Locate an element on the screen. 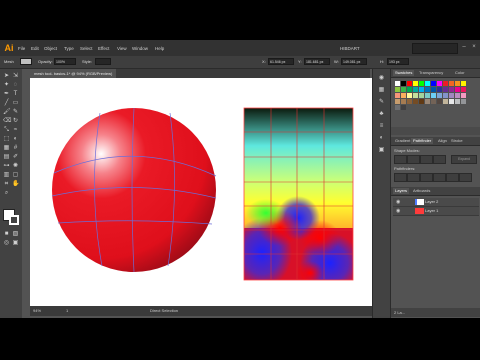  workspace-switcher: HIBDART is located at coordinates (350, 48).